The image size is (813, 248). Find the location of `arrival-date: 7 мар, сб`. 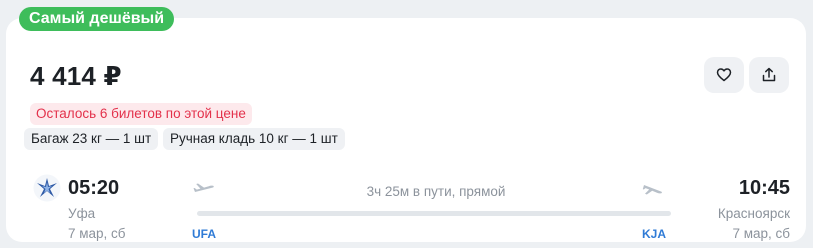

arrival-date: 7 мар, сб is located at coordinates (761, 233).